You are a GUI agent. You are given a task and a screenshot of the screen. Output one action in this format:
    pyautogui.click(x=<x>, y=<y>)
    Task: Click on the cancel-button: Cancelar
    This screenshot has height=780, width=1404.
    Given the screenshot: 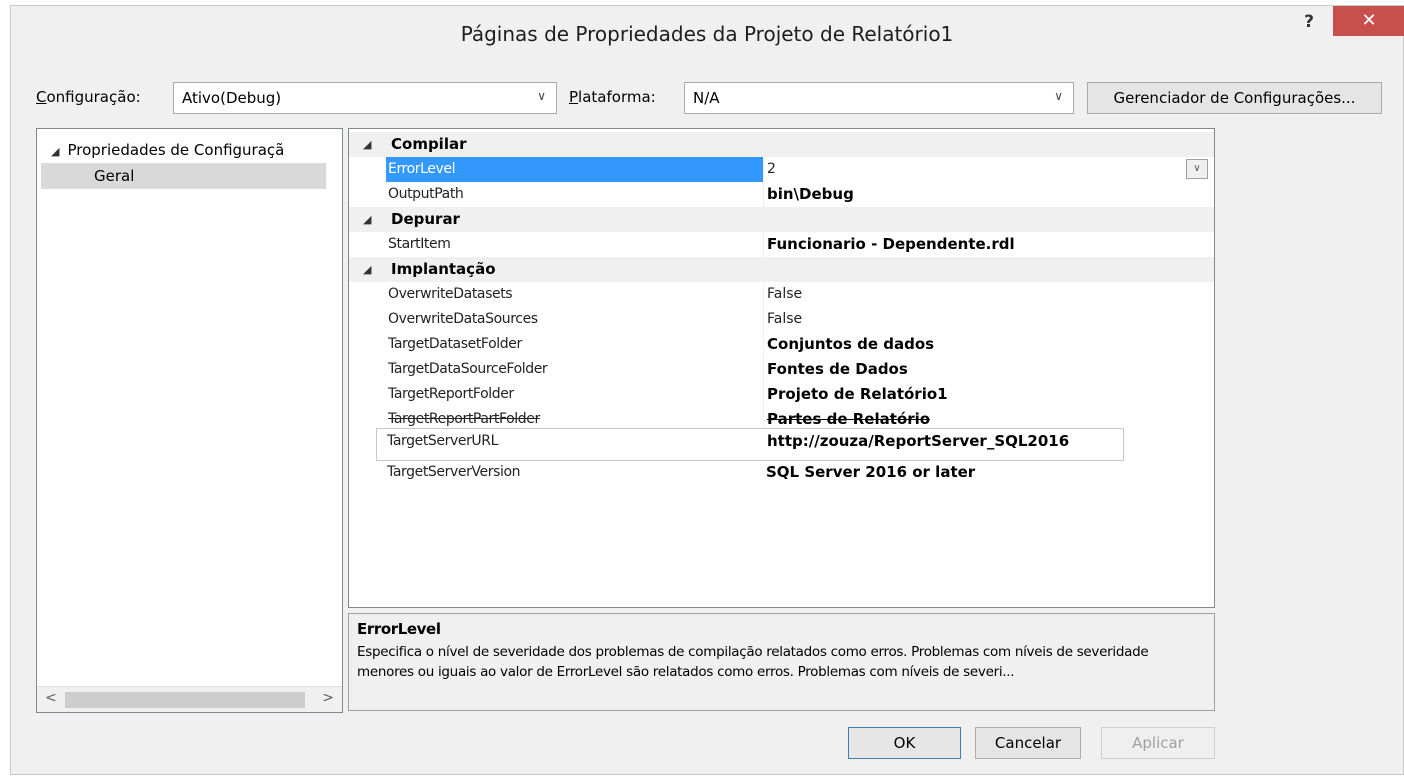 What is the action you would take?
    pyautogui.click(x=1028, y=743)
    